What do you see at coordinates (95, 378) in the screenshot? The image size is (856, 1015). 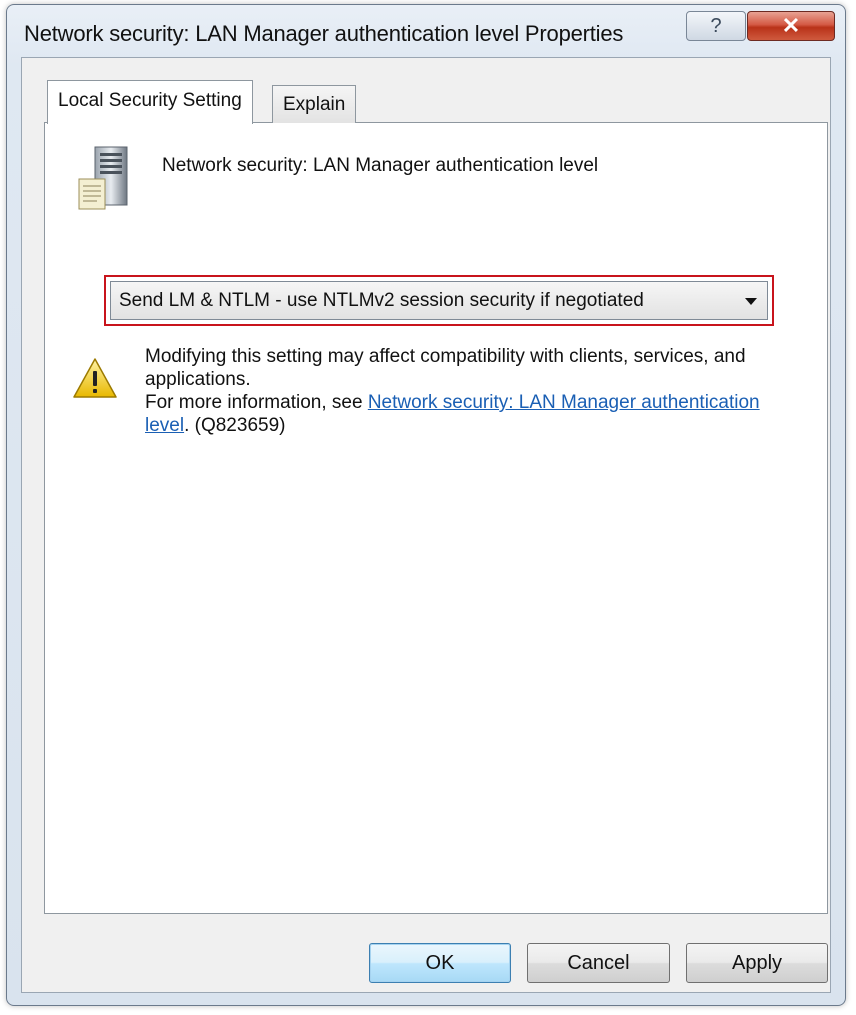 I see `warning-icon` at bounding box center [95, 378].